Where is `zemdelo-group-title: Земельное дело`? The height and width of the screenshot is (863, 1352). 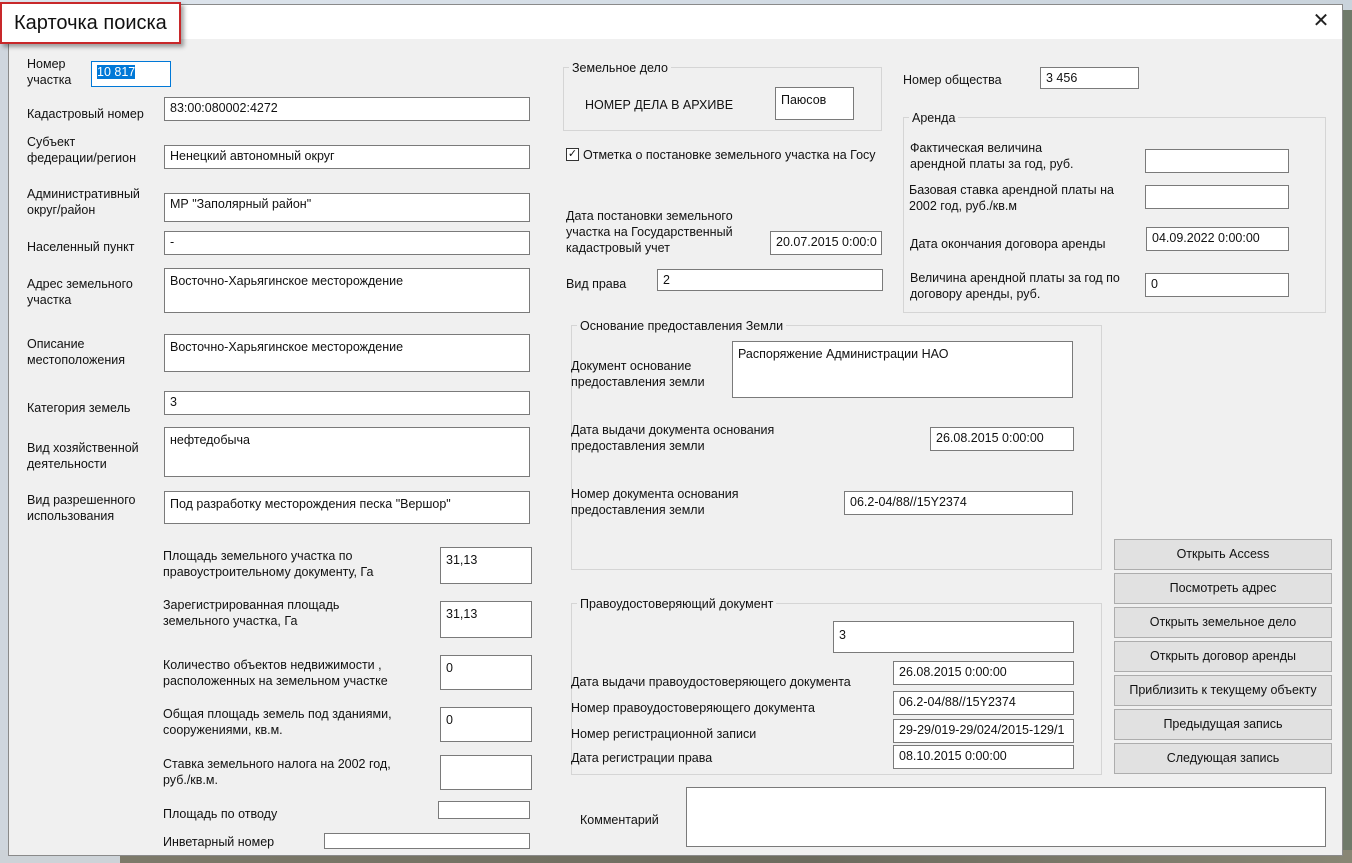
zemdelo-group-title: Земельное дело is located at coordinates (620, 68).